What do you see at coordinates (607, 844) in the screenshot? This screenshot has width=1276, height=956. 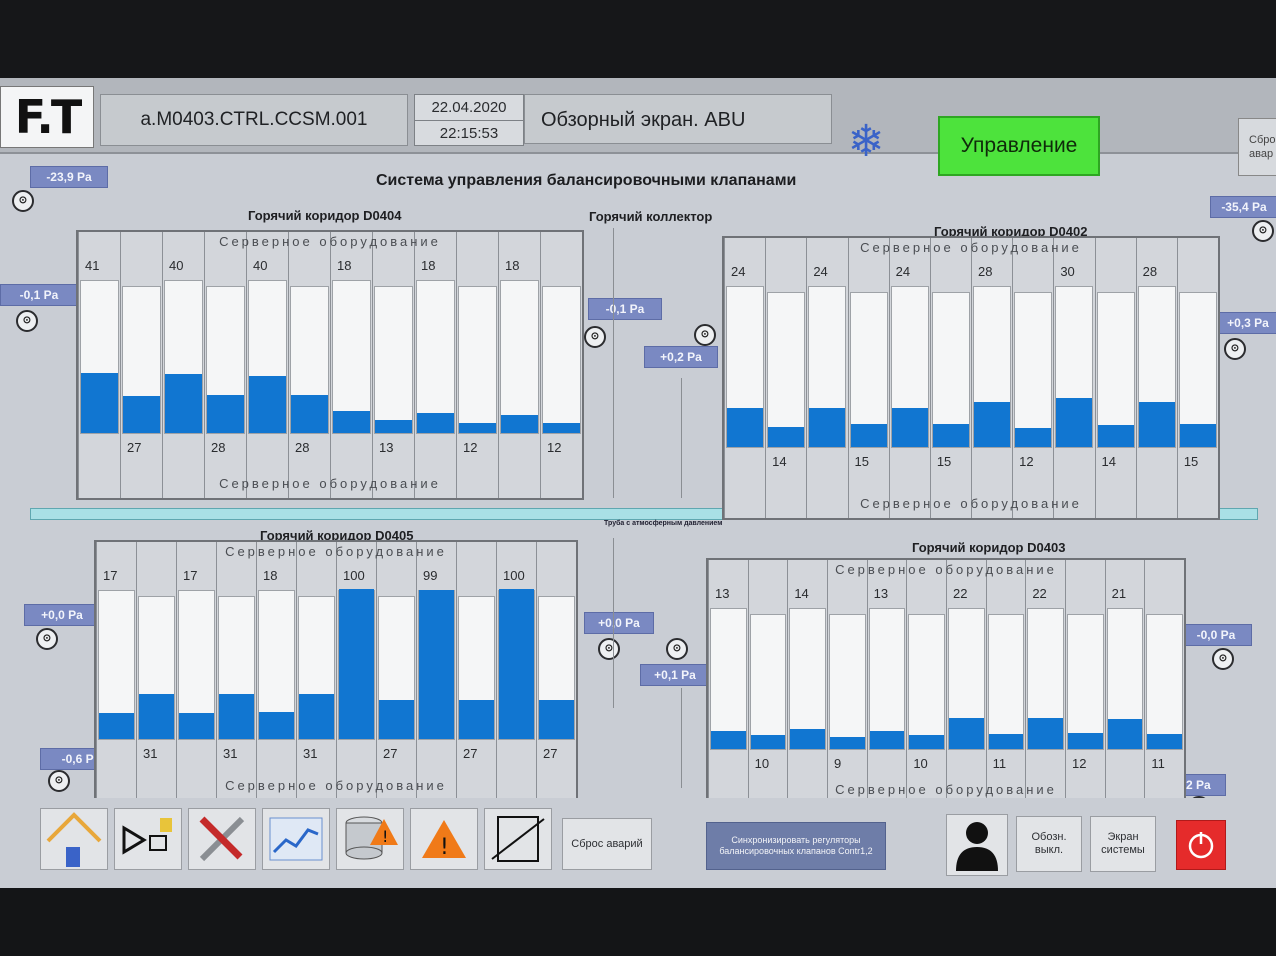 I see `reset-alarms-button: Сброс аварий` at bounding box center [607, 844].